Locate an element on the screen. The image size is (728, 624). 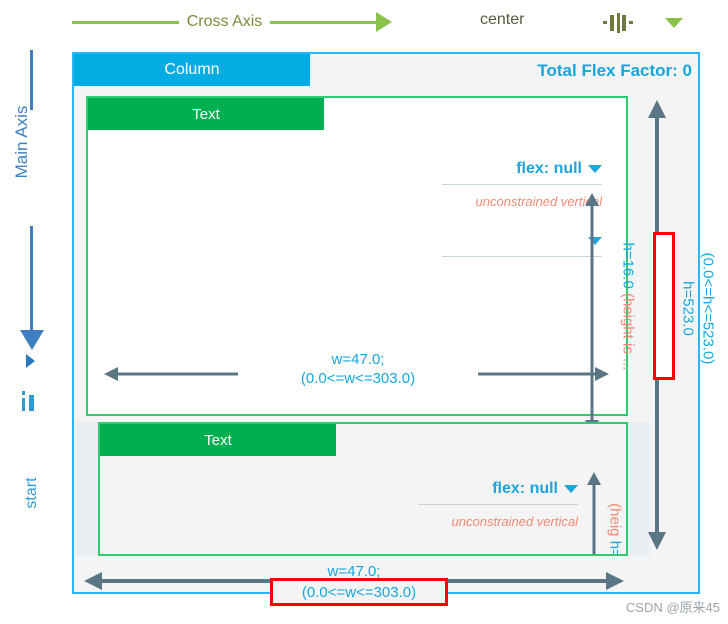
text-widget-two-height-arrow is located at coordinates (594, 513).